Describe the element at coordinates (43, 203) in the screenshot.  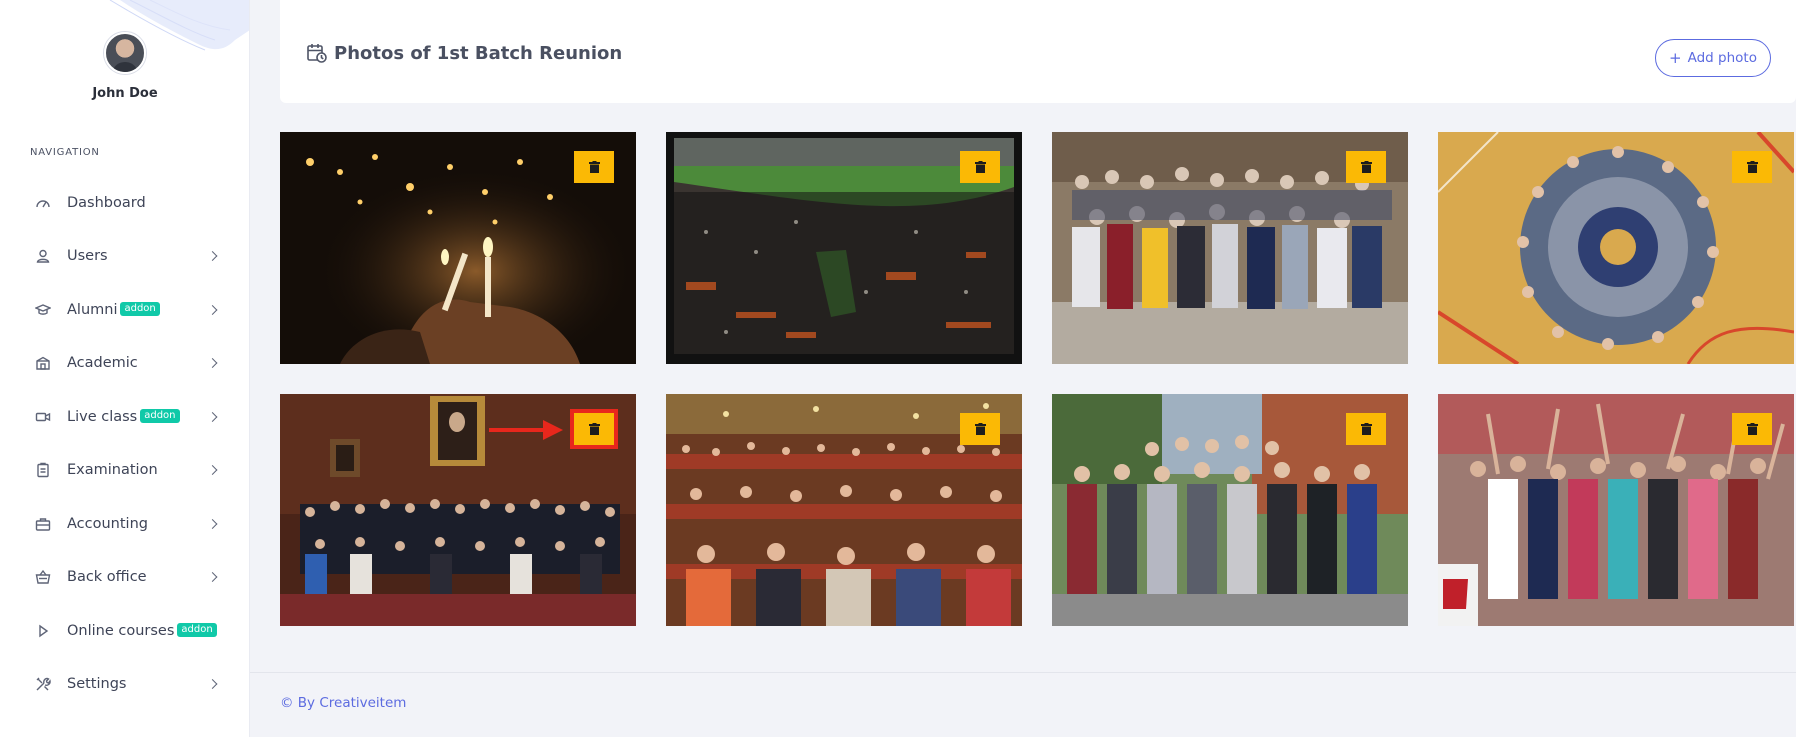
I see `gauge-icon` at that location.